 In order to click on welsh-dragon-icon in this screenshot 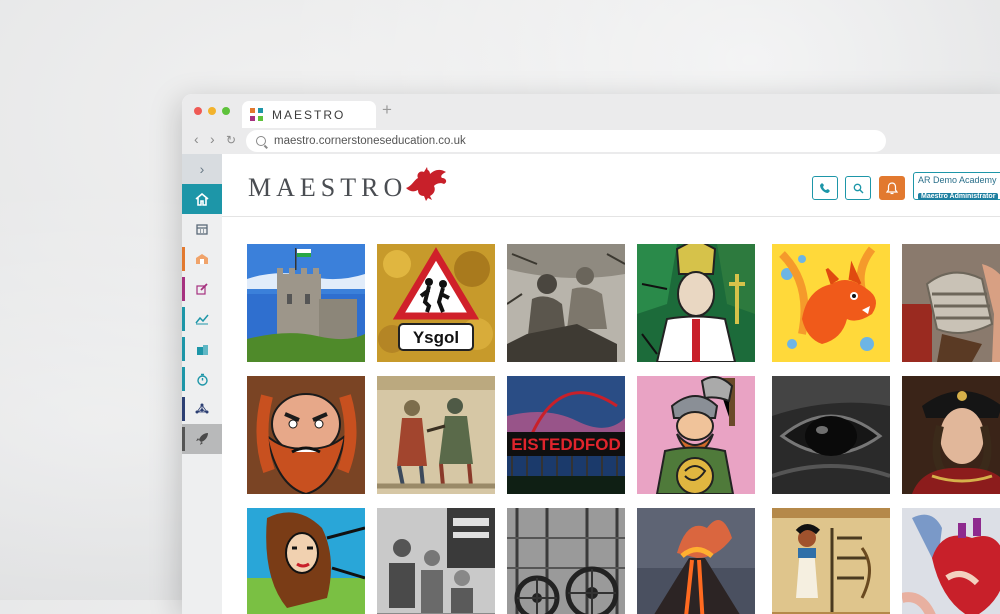, I will do `click(426, 184)`.